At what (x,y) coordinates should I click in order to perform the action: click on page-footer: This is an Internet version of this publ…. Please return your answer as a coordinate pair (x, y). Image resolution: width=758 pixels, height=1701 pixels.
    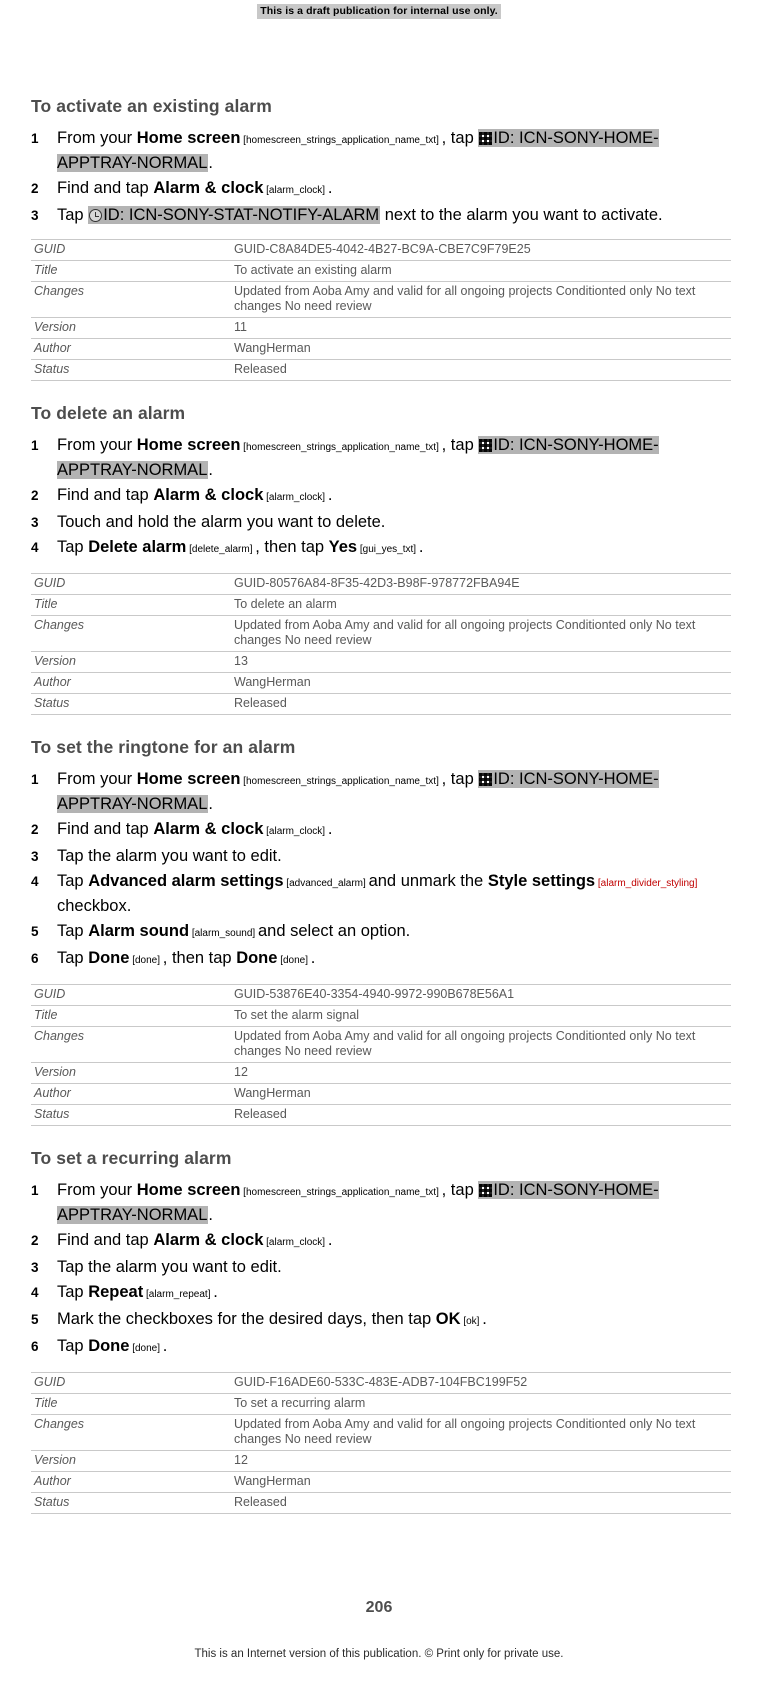
    Looking at the image, I should click on (379, 1654).